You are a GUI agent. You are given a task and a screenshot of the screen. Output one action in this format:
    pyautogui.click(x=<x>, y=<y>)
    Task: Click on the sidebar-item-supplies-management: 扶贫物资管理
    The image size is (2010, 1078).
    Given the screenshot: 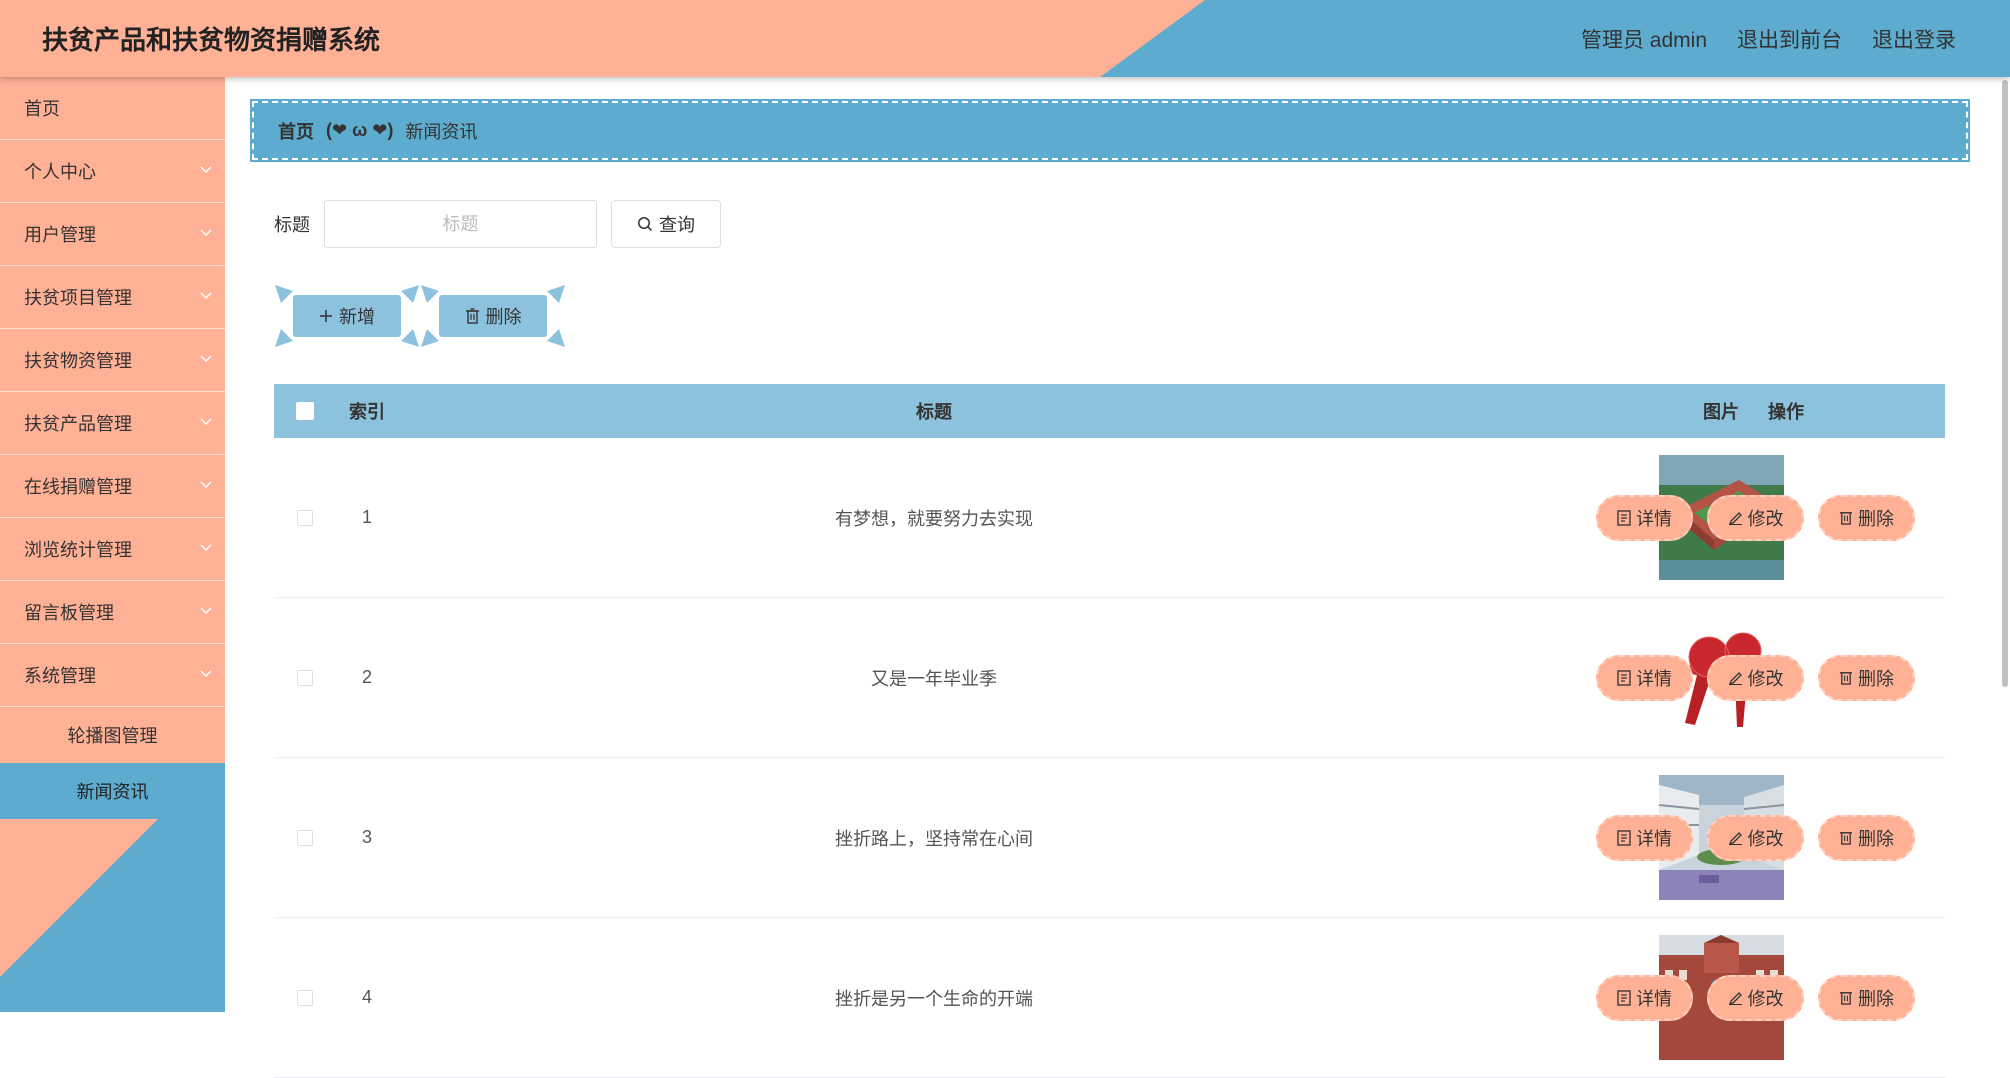 What is the action you would take?
    pyautogui.click(x=112, y=360)
    